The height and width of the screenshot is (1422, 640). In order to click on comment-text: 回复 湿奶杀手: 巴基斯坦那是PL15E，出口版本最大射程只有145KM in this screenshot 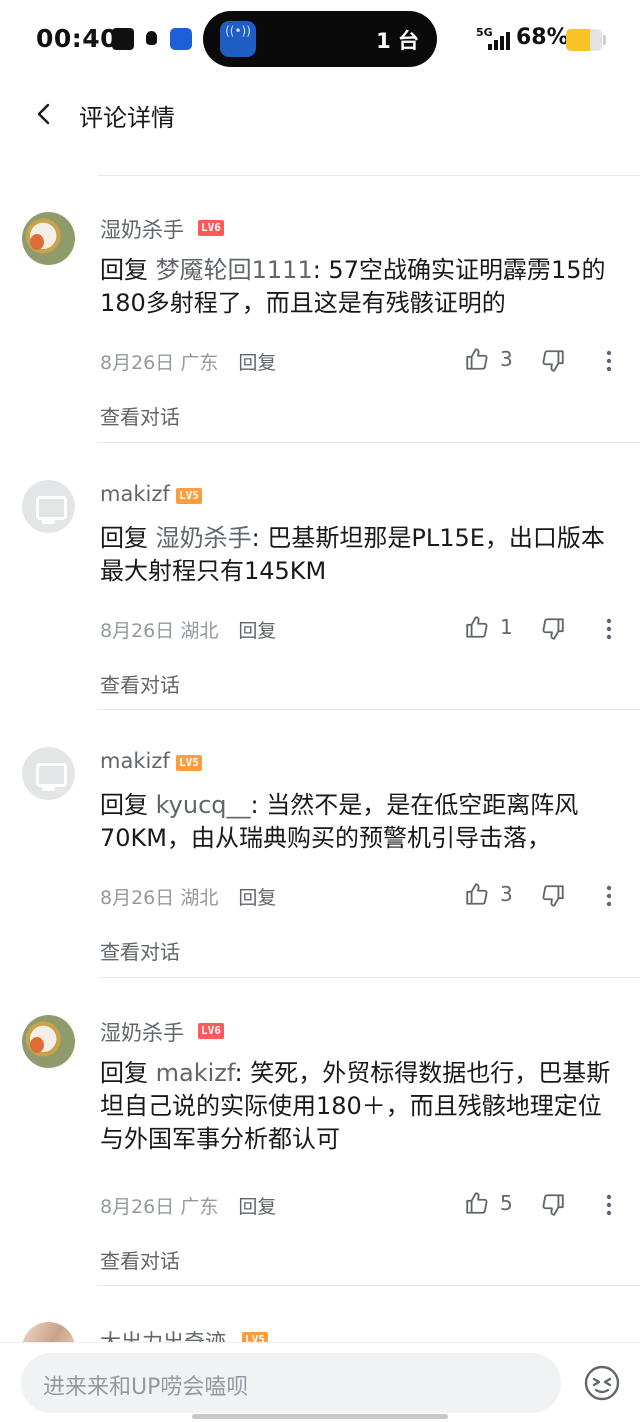, I will do `click(361, 555)`.